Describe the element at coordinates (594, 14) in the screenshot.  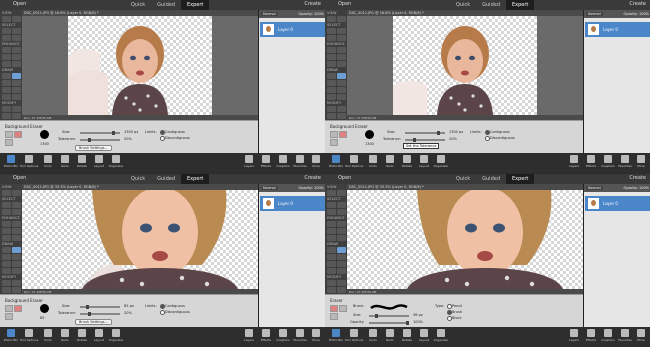
I see `blend-mode-select: Normal` at that location.